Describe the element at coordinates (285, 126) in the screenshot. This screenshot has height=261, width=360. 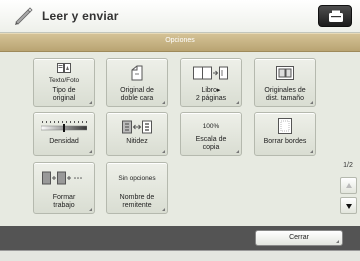
I see `erase-frame-icon` at that location.